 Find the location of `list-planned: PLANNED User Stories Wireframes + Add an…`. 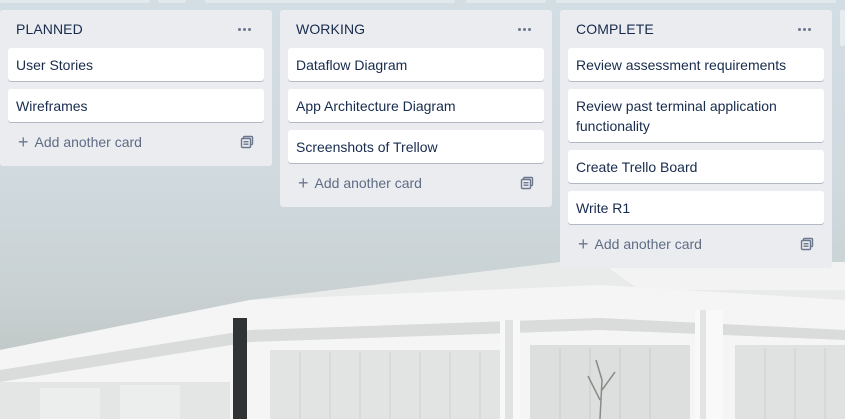

list-planned: PLANNED User Stories Wireframes + Add an… is located at coordinates (136, 88).